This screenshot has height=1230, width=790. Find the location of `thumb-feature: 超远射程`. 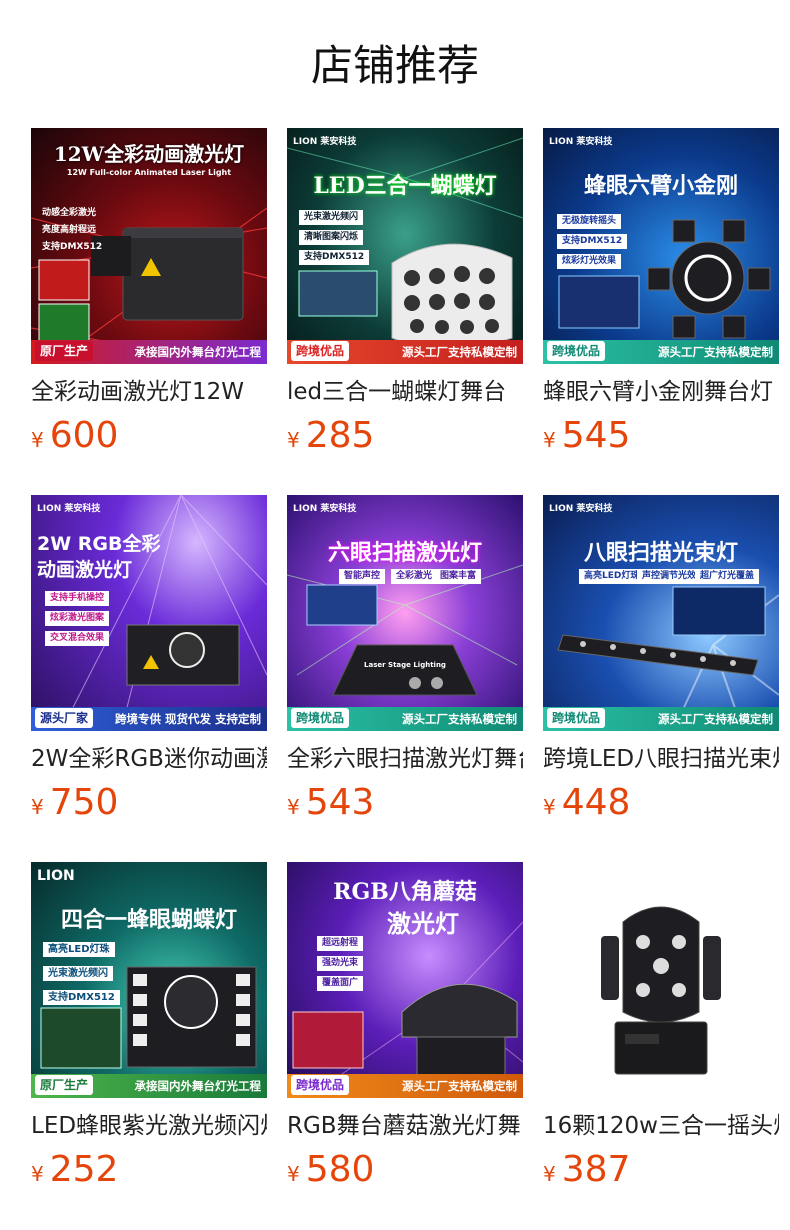

thumb-feature: 超远射程 is located at coordinates (340, 943).